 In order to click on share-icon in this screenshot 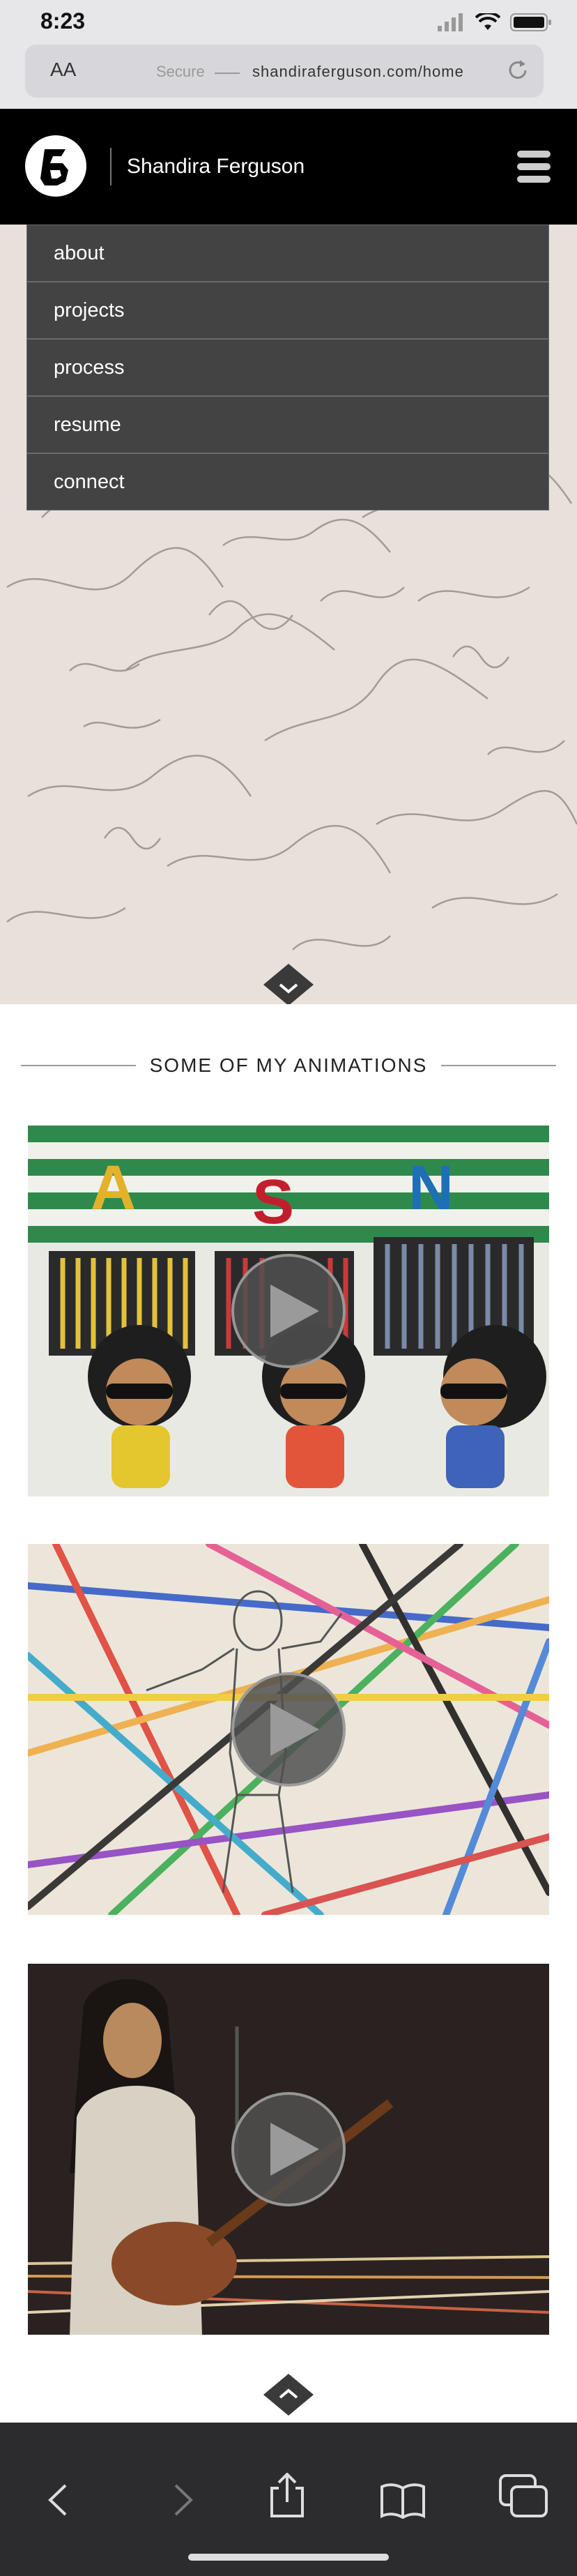, I will do `click(287, 2496)`.